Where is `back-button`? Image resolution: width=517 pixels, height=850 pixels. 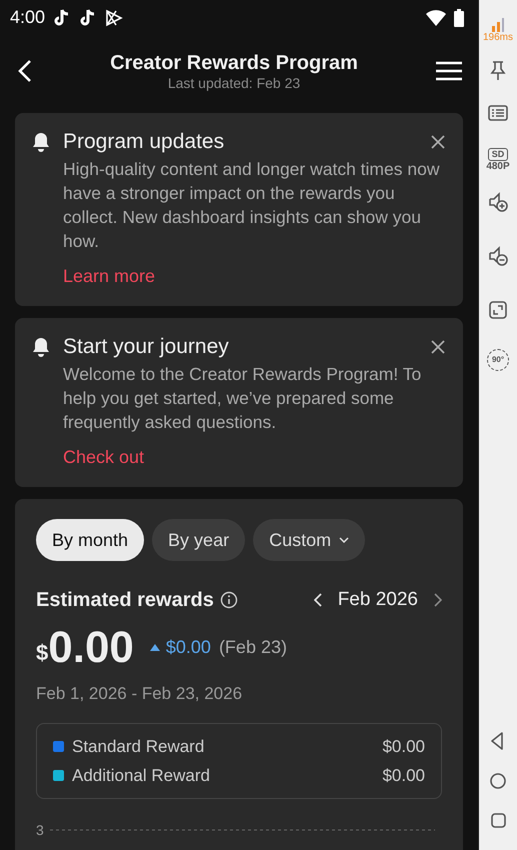 back-button is located at coordinates (25, 71).